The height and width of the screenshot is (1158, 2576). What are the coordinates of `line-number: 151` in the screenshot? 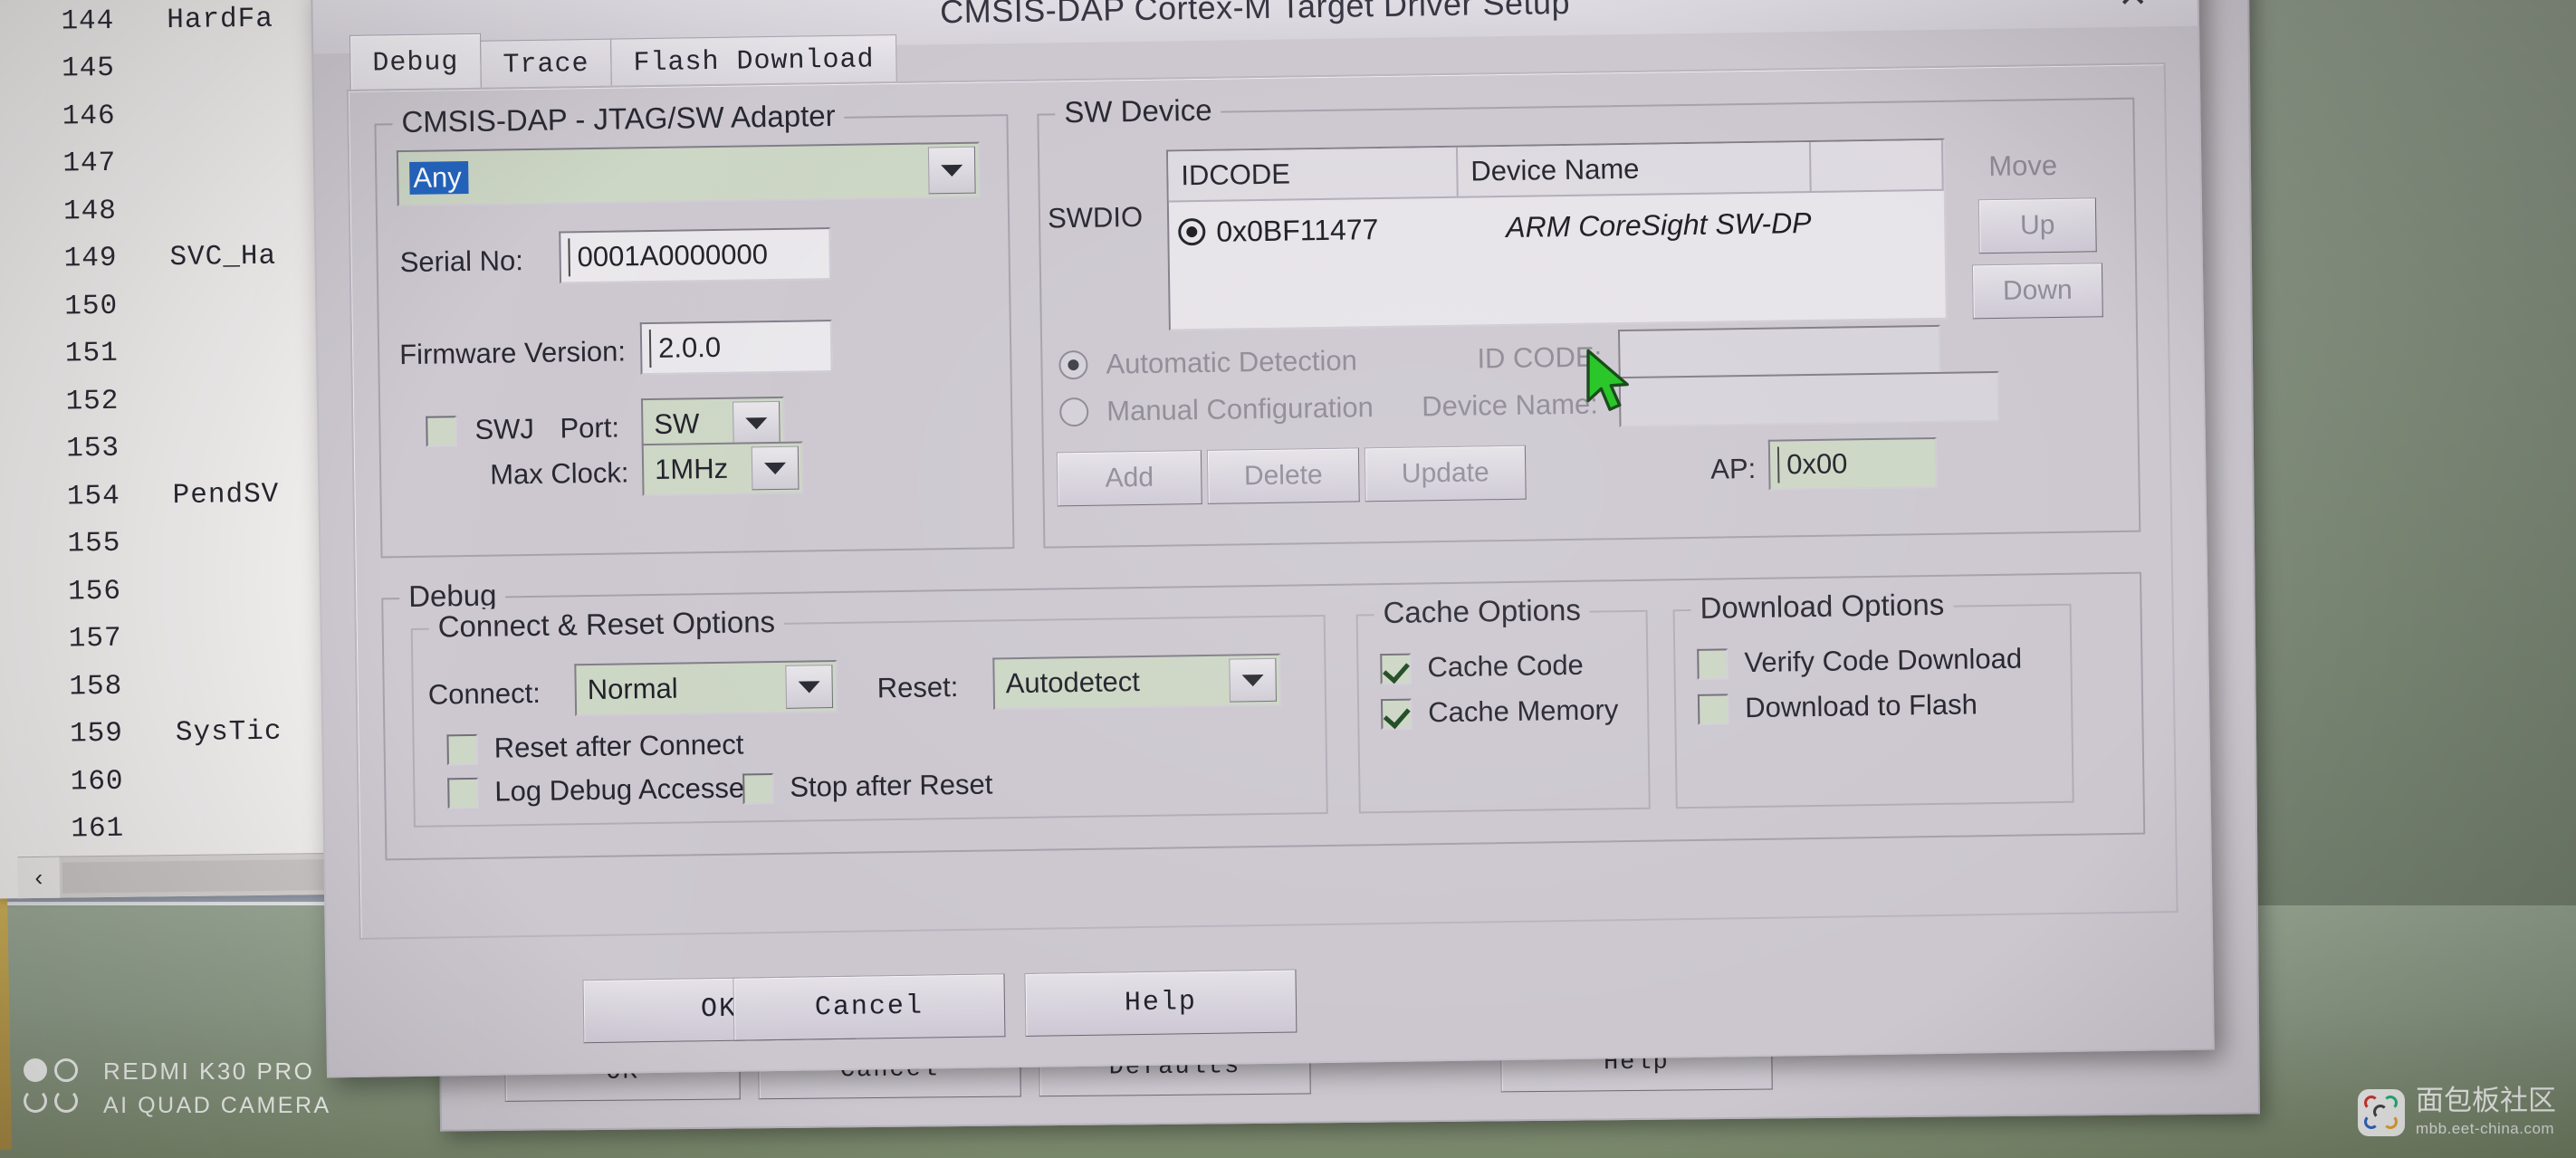 It's located at (91, 354).